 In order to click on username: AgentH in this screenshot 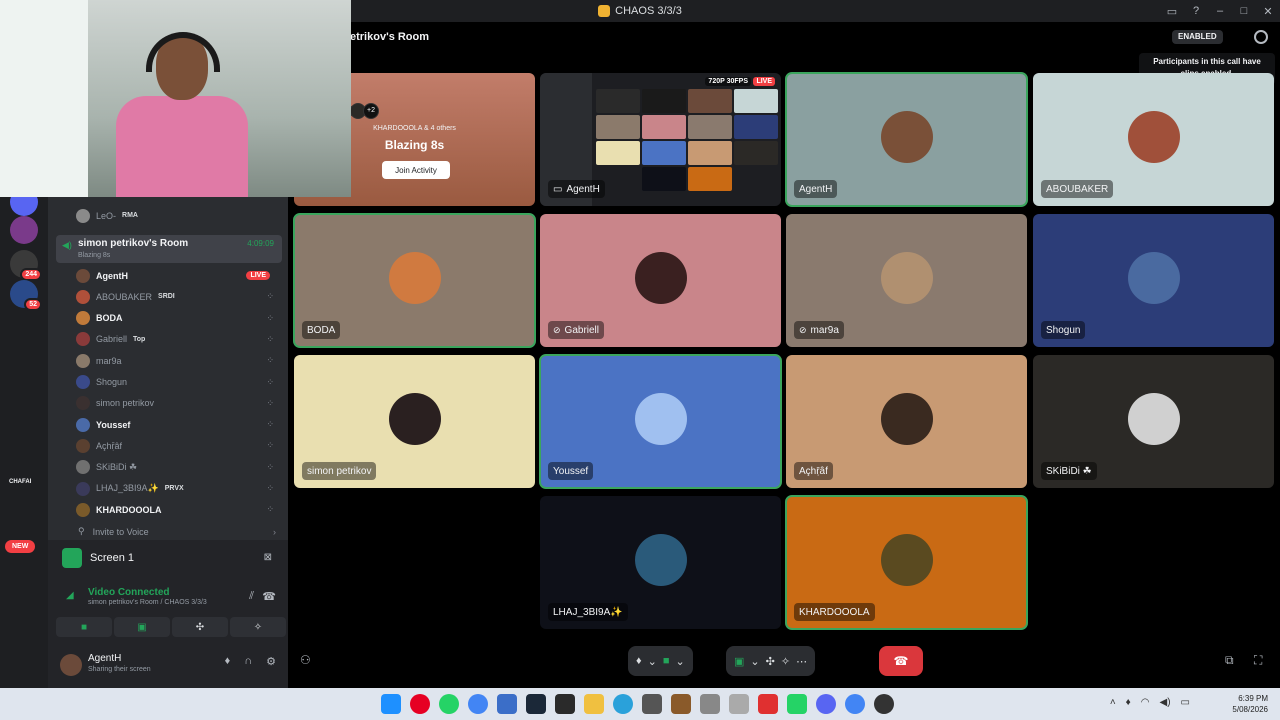, I will do `click(104, 658)`.